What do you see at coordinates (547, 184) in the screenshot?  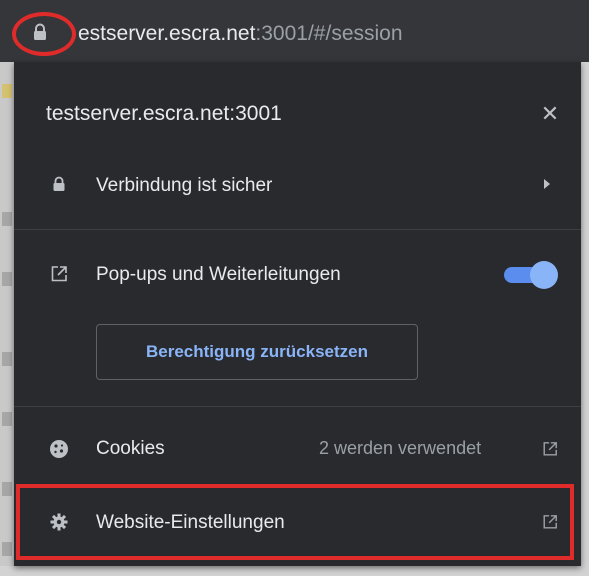 I see `chevron-right-icon` at bounding box center [547, 184].